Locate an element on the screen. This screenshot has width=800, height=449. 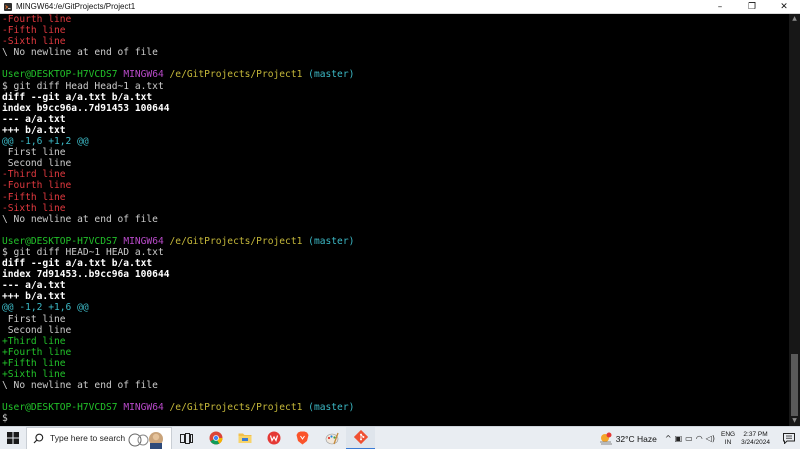
task-view-icon is located at coordinates (186, 438).